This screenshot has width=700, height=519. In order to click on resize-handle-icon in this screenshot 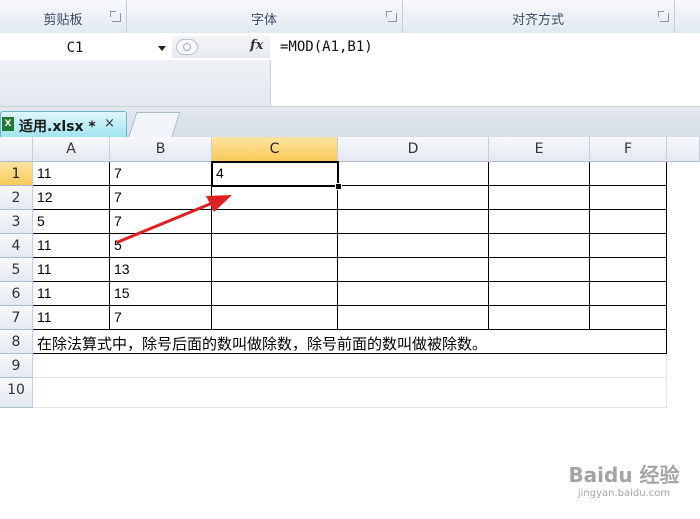, I will do `click(187, 47)`.